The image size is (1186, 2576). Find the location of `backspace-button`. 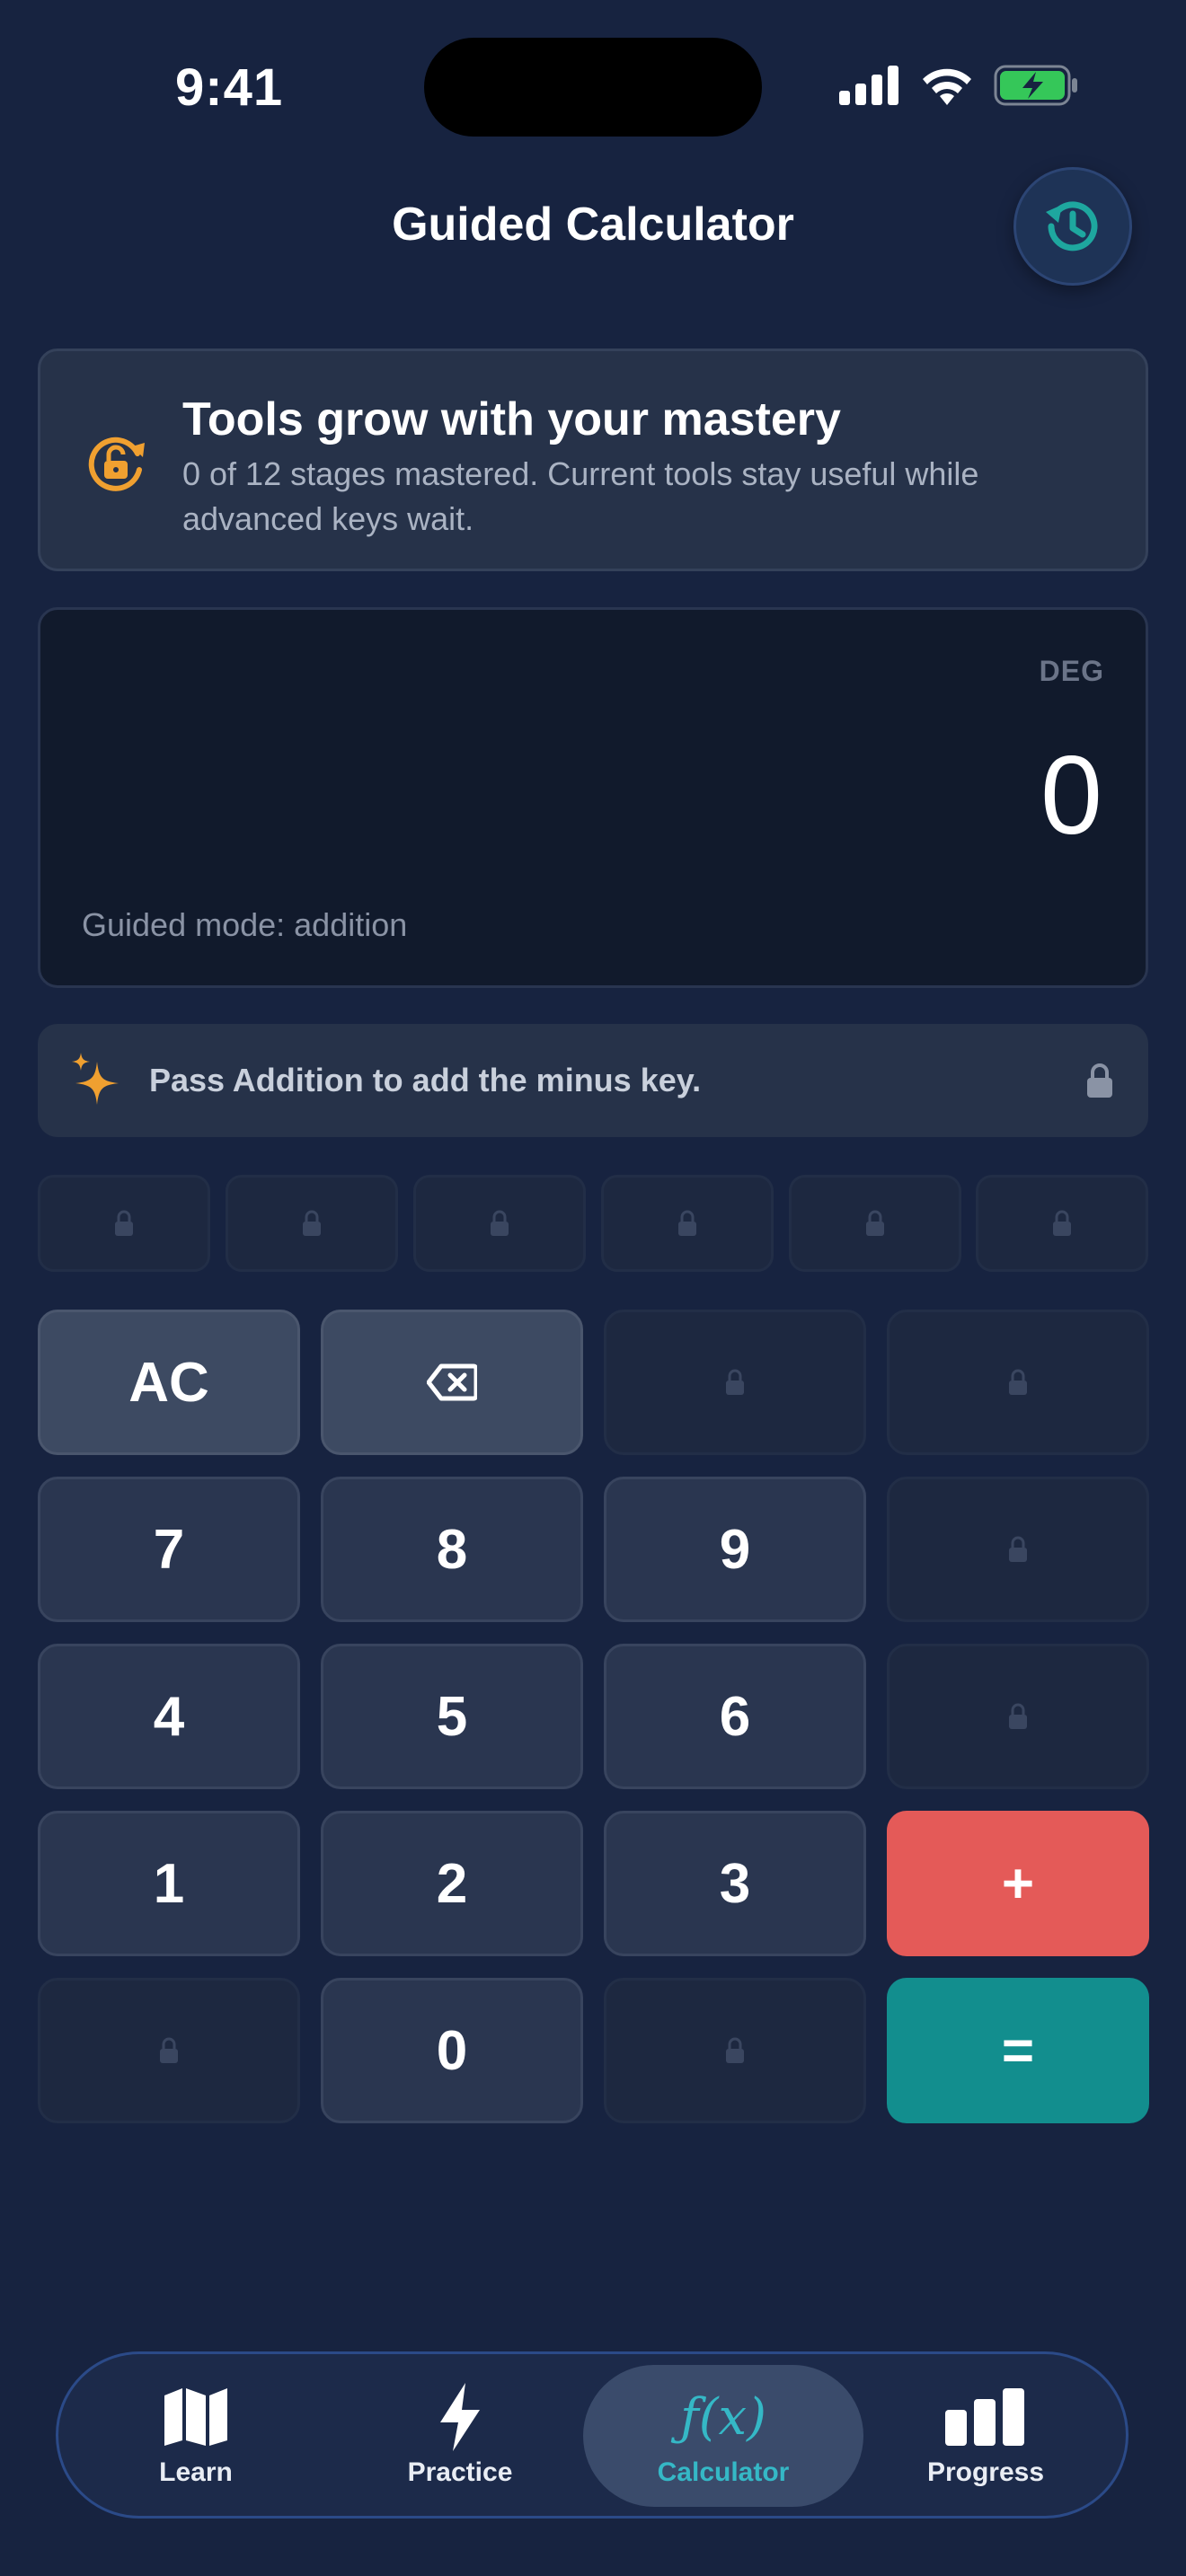

backspace-button is located at coordinates (452, 1382).